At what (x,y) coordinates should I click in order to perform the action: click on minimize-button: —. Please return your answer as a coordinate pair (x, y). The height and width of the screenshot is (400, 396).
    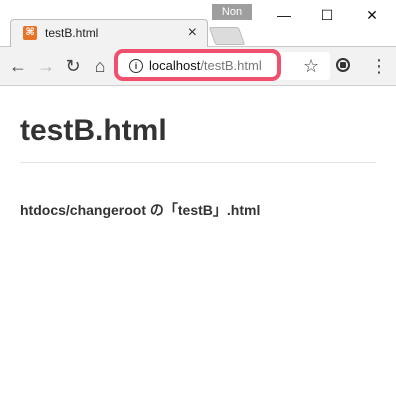
    Looking at the image, I should click on (284, 15).